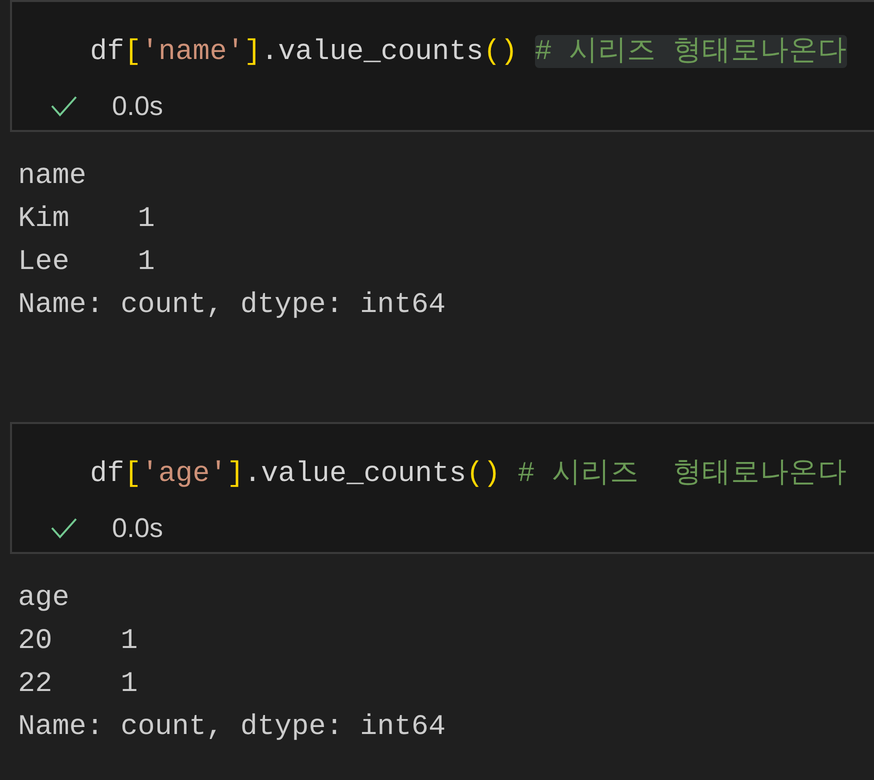  What do you see at coordinates (44, 598) in the screenshot?
I see `output-line: age` at bounding box center [44, 598].